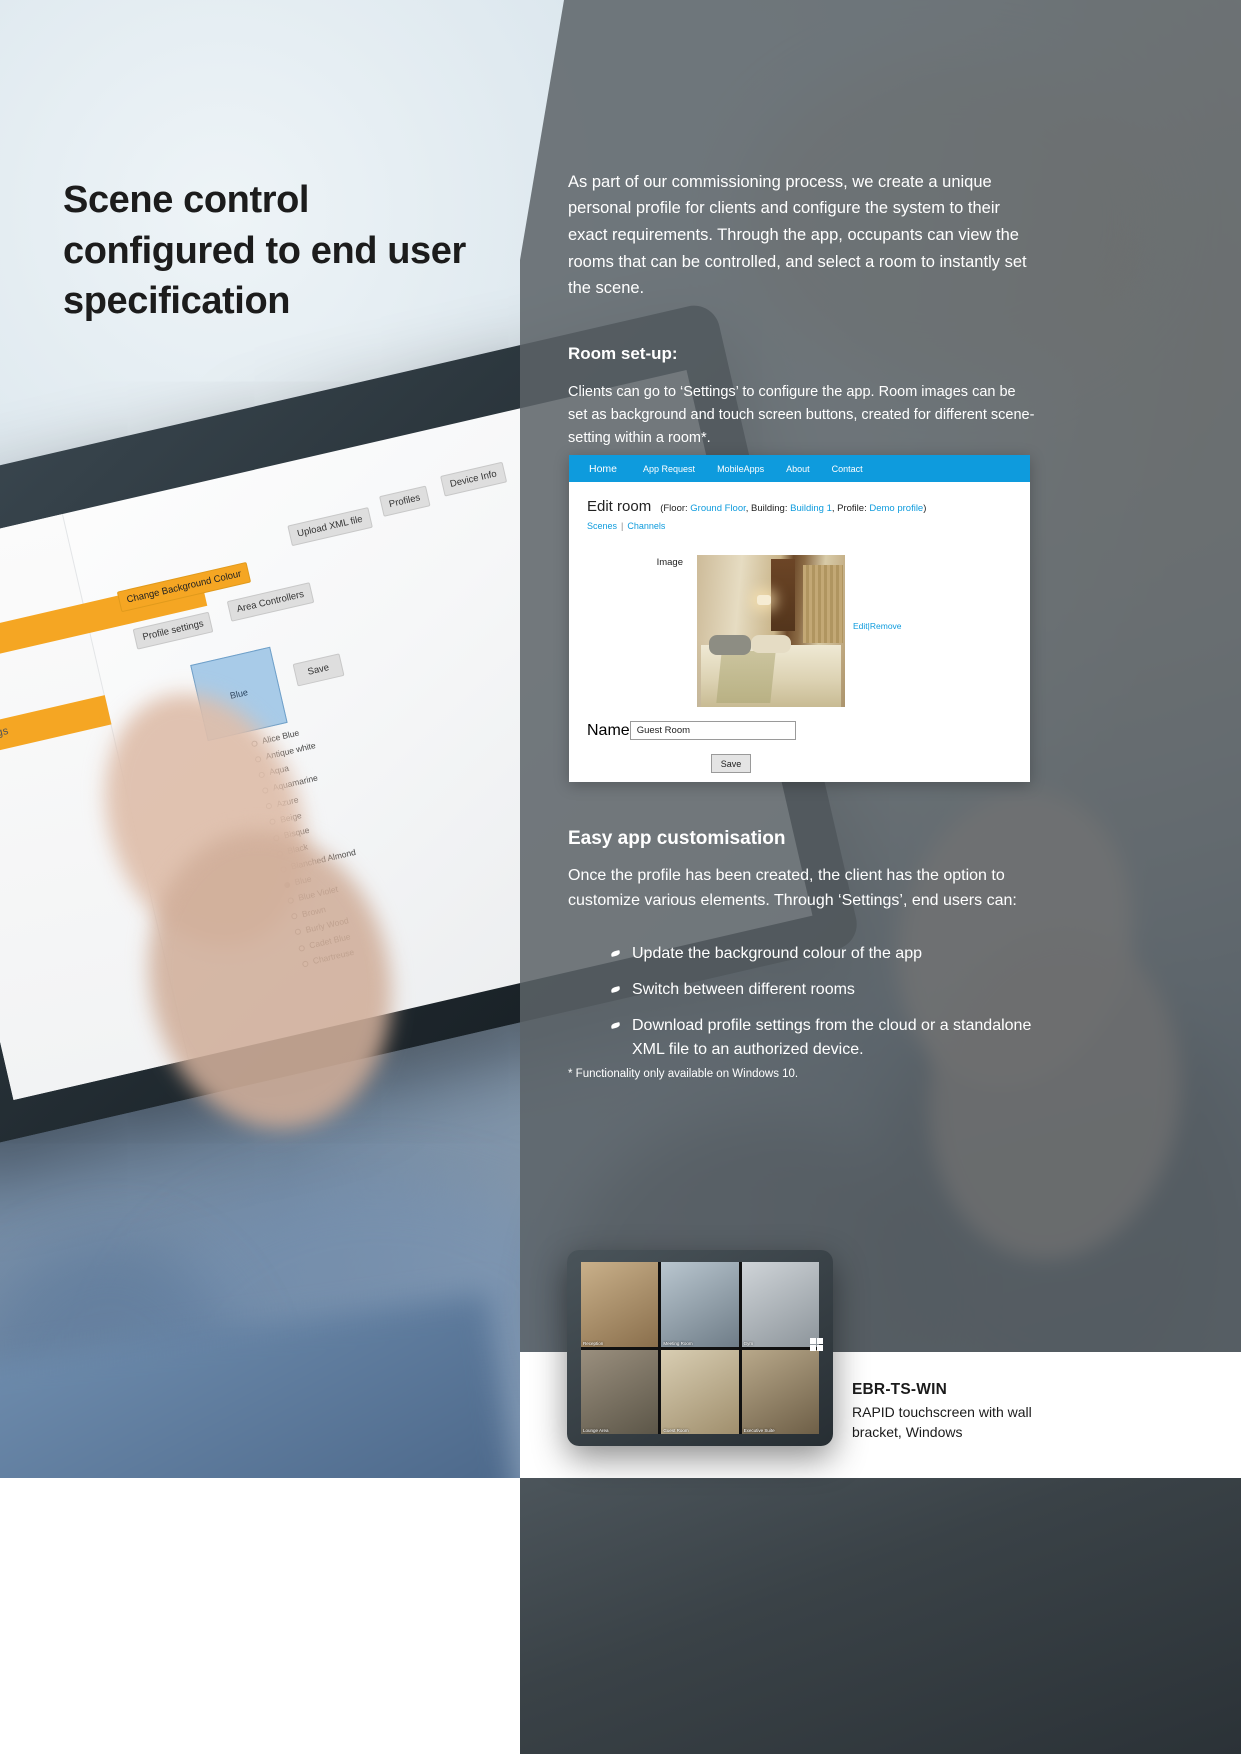 This screenshot has width=1241, height=1754. I want to click on meta-prefix: (Floor:, so click(675, 508).